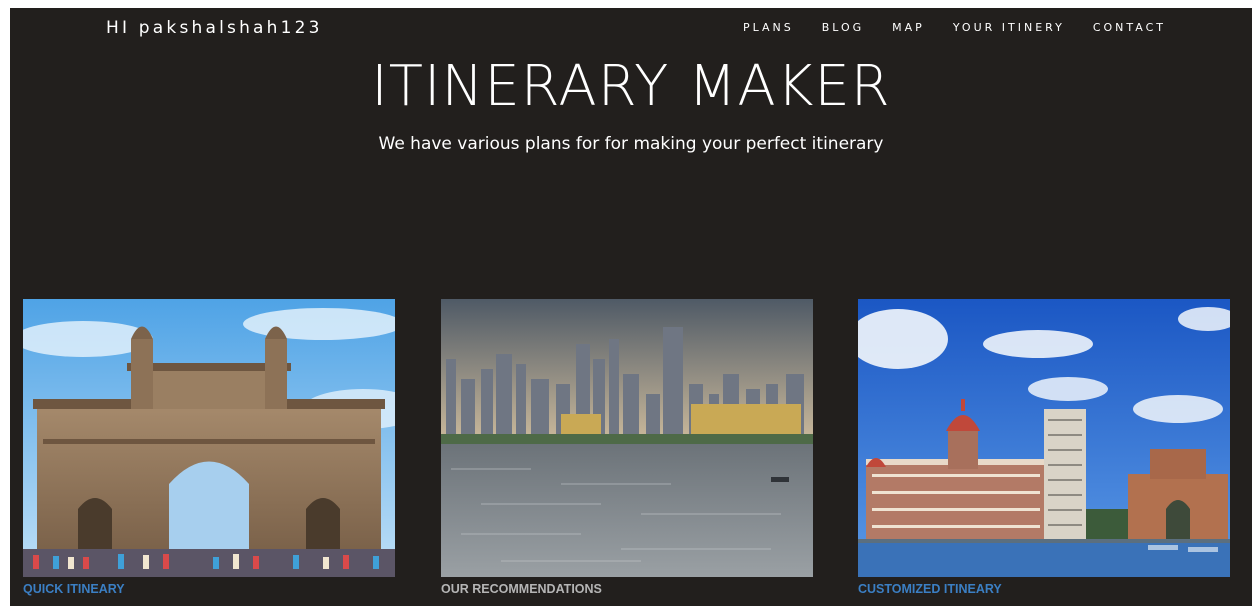 The height and width of the screenshot is (606, 1252). I want to click on card-our-recommendations: OUR RECOMMENDATIONS, so click(627, 447).